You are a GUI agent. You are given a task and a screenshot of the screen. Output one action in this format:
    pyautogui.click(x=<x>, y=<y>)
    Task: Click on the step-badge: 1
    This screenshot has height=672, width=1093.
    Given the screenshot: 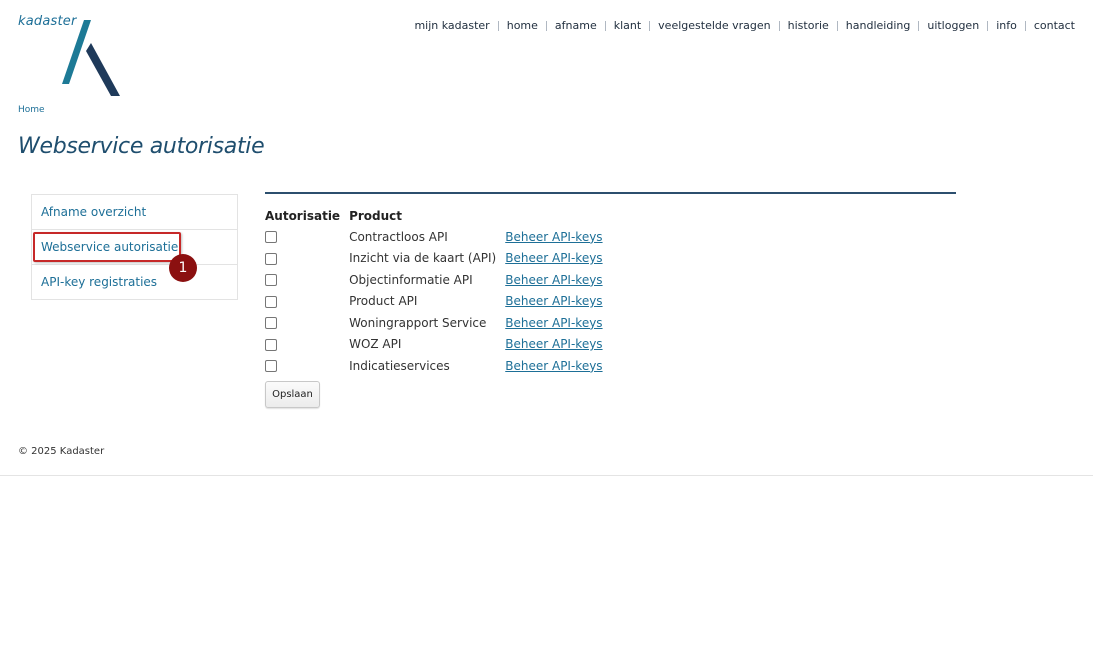 What is the action you would take?
    pyautogui.click(x=183, y=268)
    